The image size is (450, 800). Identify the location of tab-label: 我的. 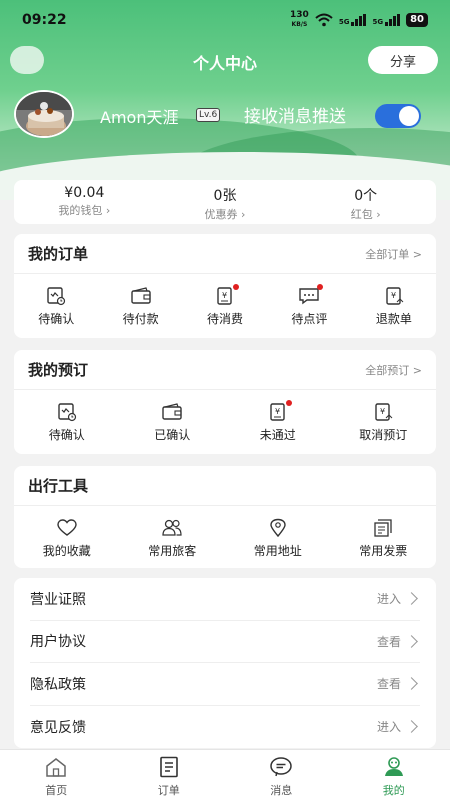
(393, 790).